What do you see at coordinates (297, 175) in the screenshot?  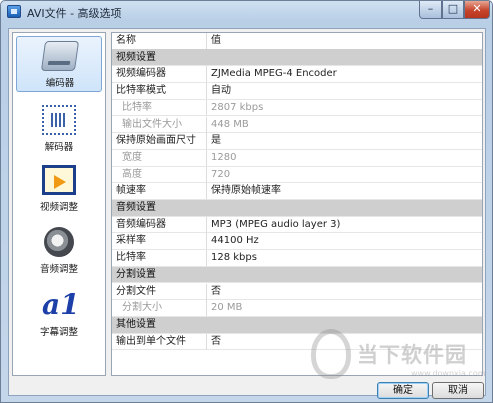 I see `table-row: 高度 720` at bounding box center [297, 175].